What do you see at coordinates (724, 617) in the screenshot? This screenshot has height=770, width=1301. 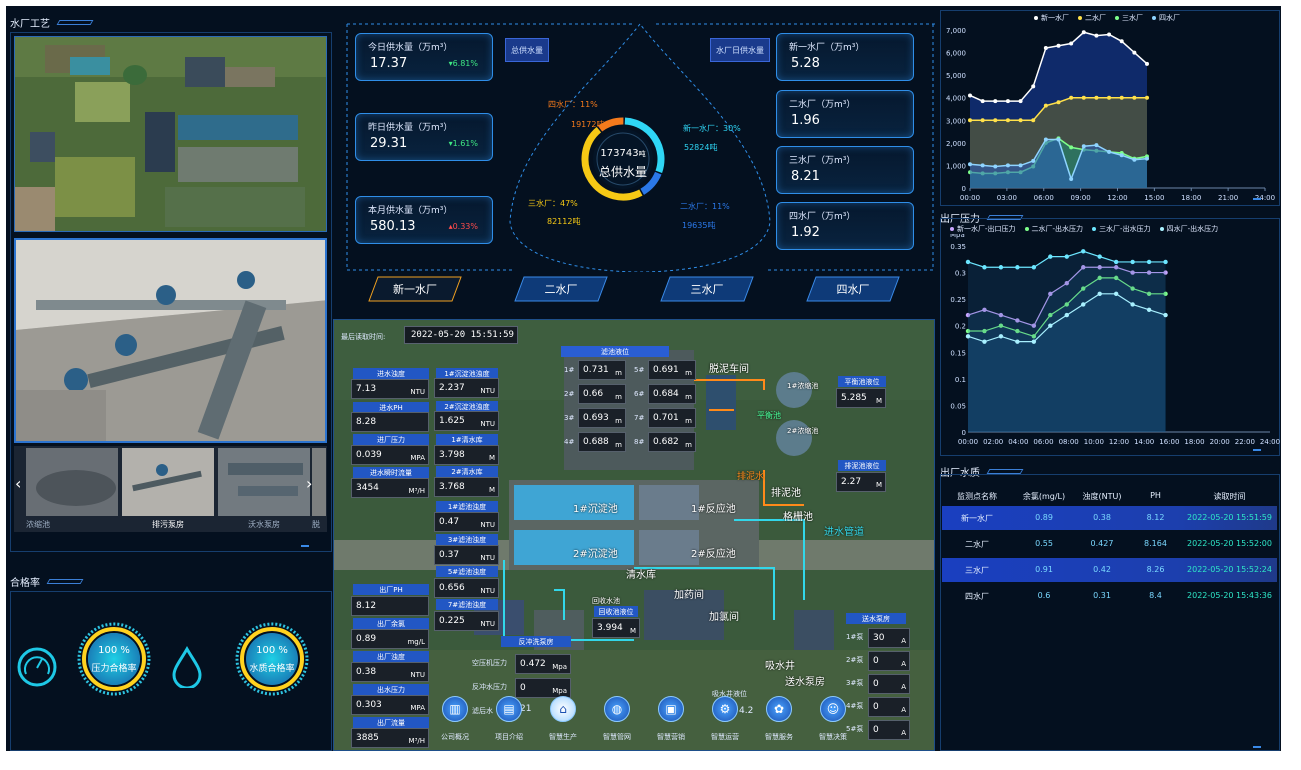 I see `place-chlor: 加氯间` at bounding box center [724, 617].